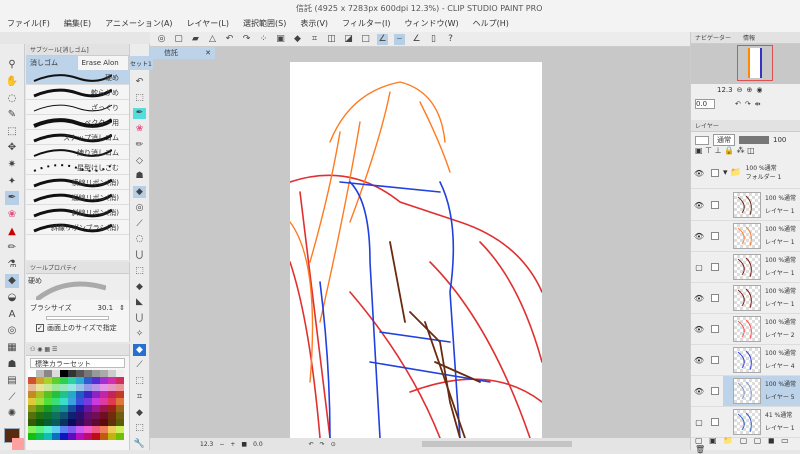 Image resolution: width=800 pixels, height=454 pixels. What do you see at coordinates (139, 224) in the screenshot?
I see `line-icon: ⟋` at bounding box center [139, 224].